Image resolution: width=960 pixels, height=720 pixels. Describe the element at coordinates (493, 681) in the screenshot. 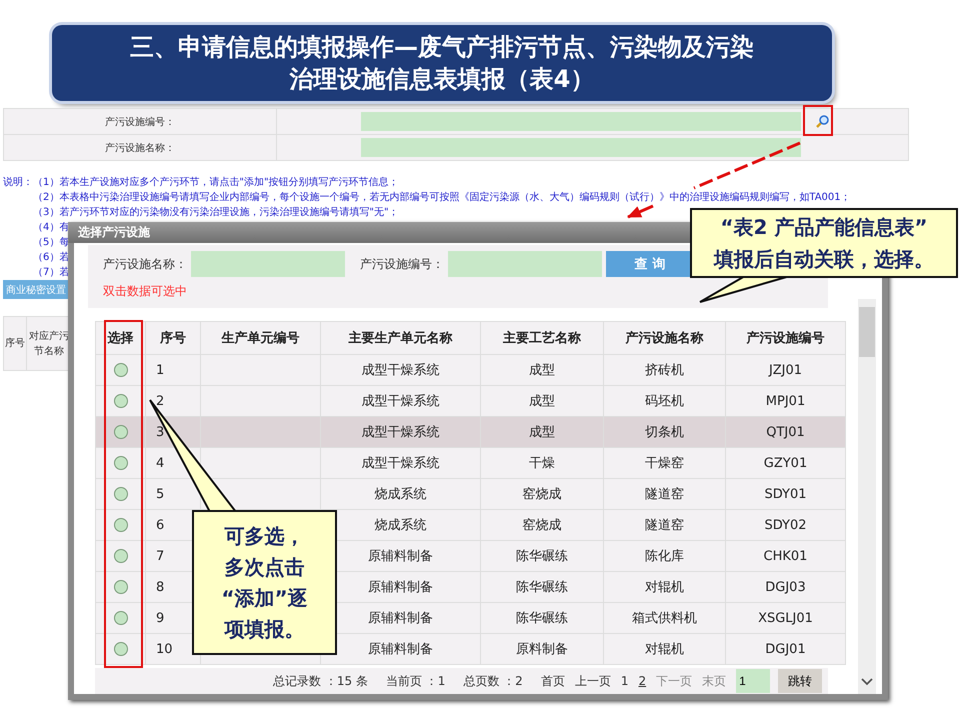

I see `pager-stat: 总页数 ：2` at that location.